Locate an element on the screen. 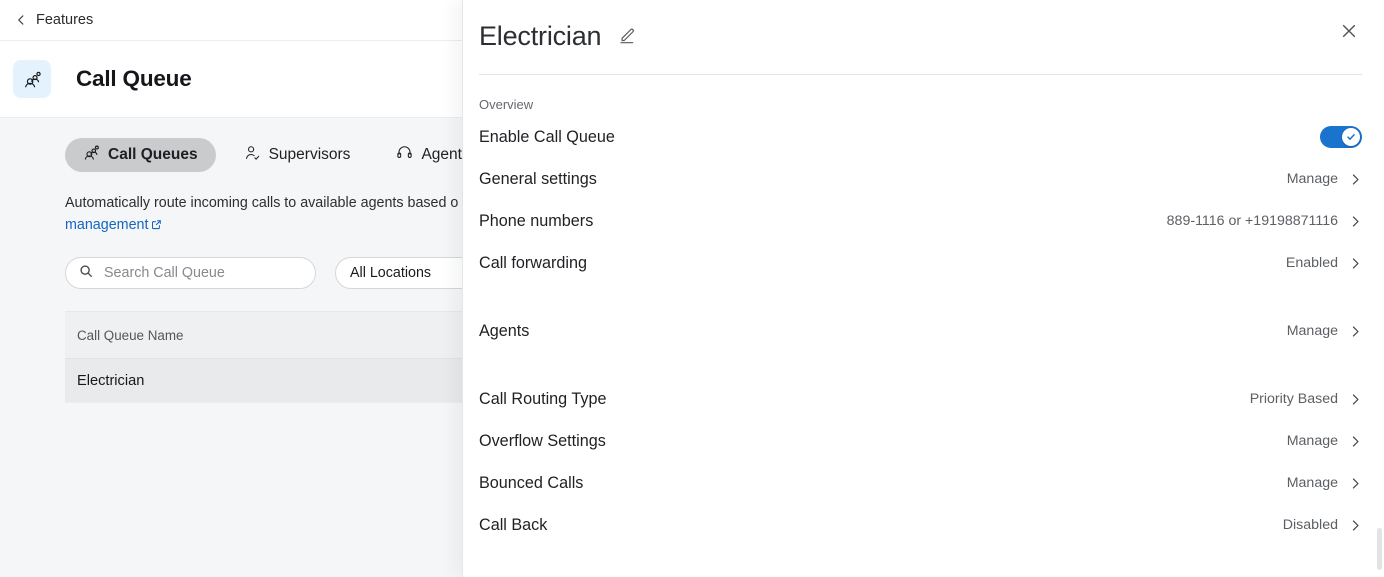  row-call-back-control: Disabled is located at coordinates (1322, 525).